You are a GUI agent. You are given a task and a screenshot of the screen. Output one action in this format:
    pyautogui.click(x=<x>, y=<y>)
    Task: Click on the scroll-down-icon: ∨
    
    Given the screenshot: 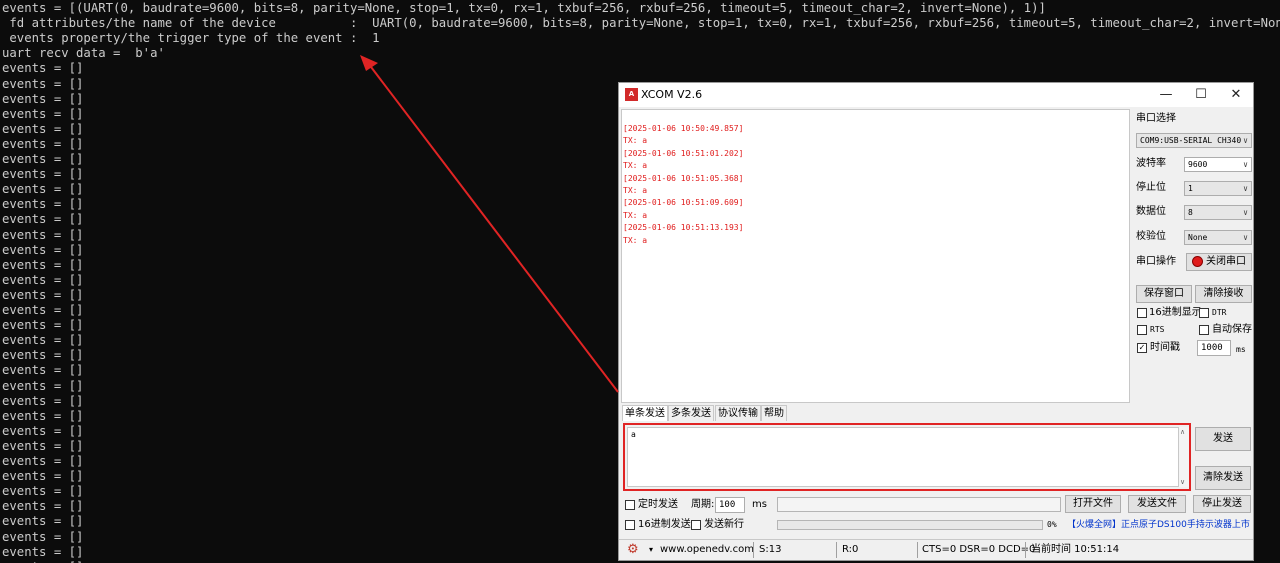 What is the action you would take?
    pyautogui.click(x=1182, y=482)
    